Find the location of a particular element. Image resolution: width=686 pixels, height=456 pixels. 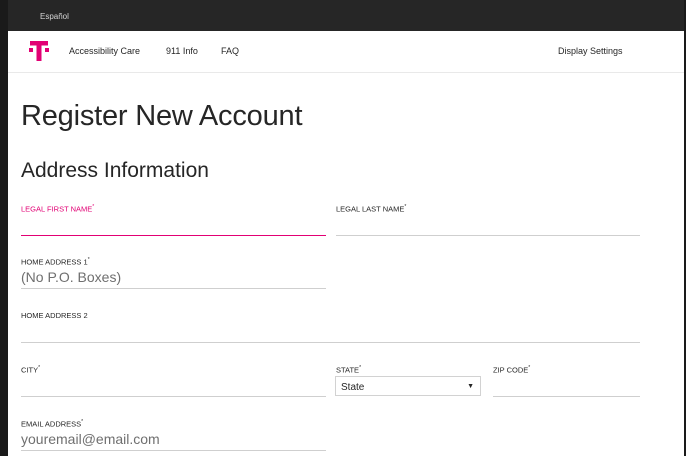

state-label: STATE* is located at coordinates (348, 370).